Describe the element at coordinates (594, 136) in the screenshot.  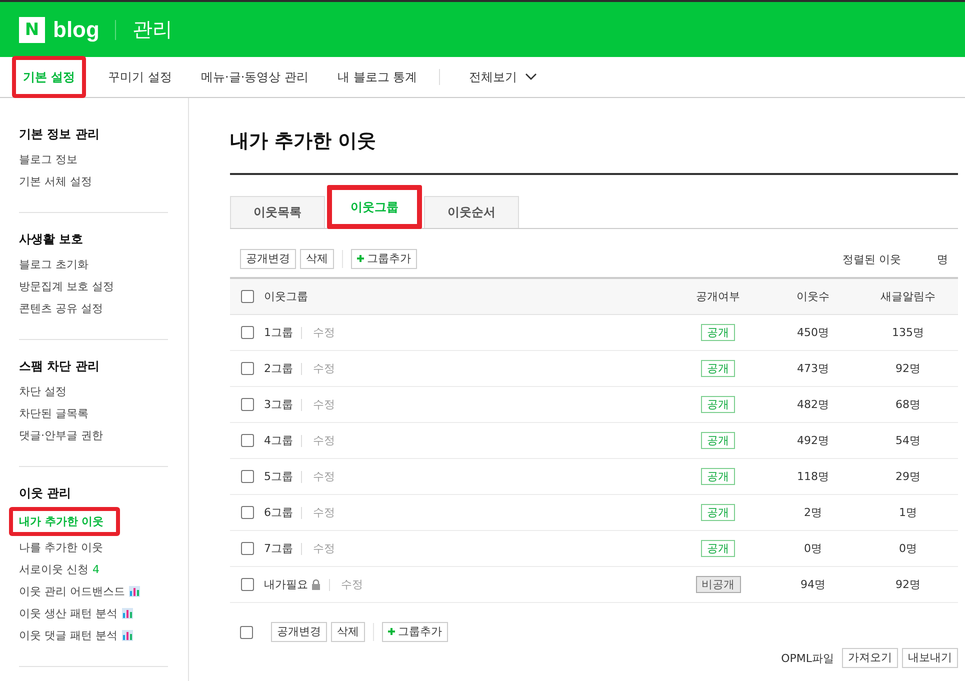
I see `page-title: 내가 추가한 이웃` at that location.